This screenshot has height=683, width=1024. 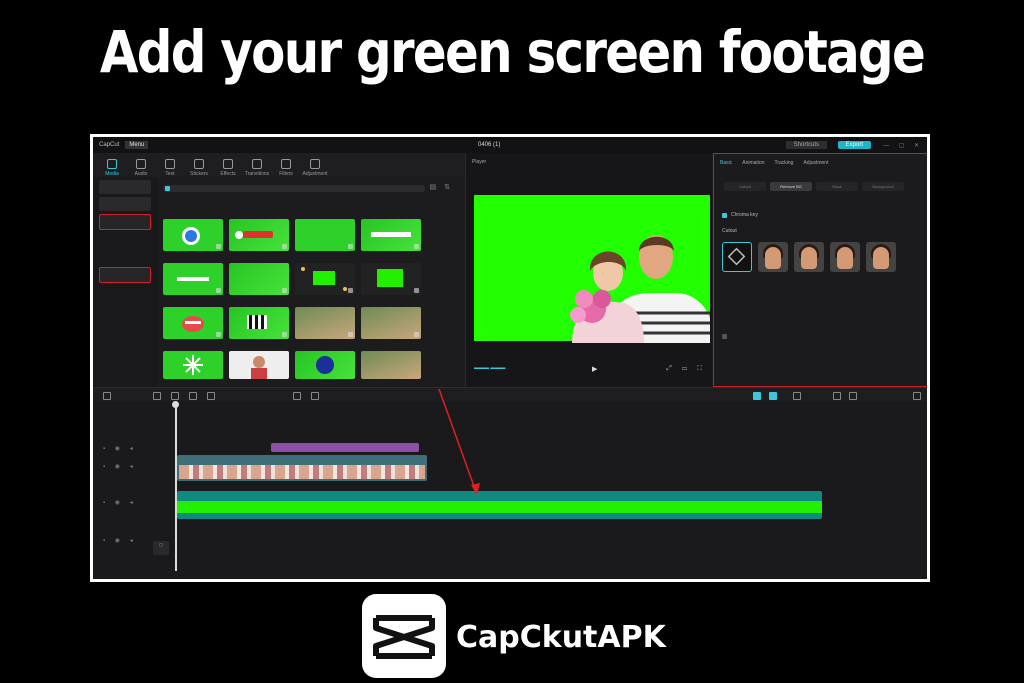 I want to click on brand-name: CapCkutAPK, so click(x=561, y=637).